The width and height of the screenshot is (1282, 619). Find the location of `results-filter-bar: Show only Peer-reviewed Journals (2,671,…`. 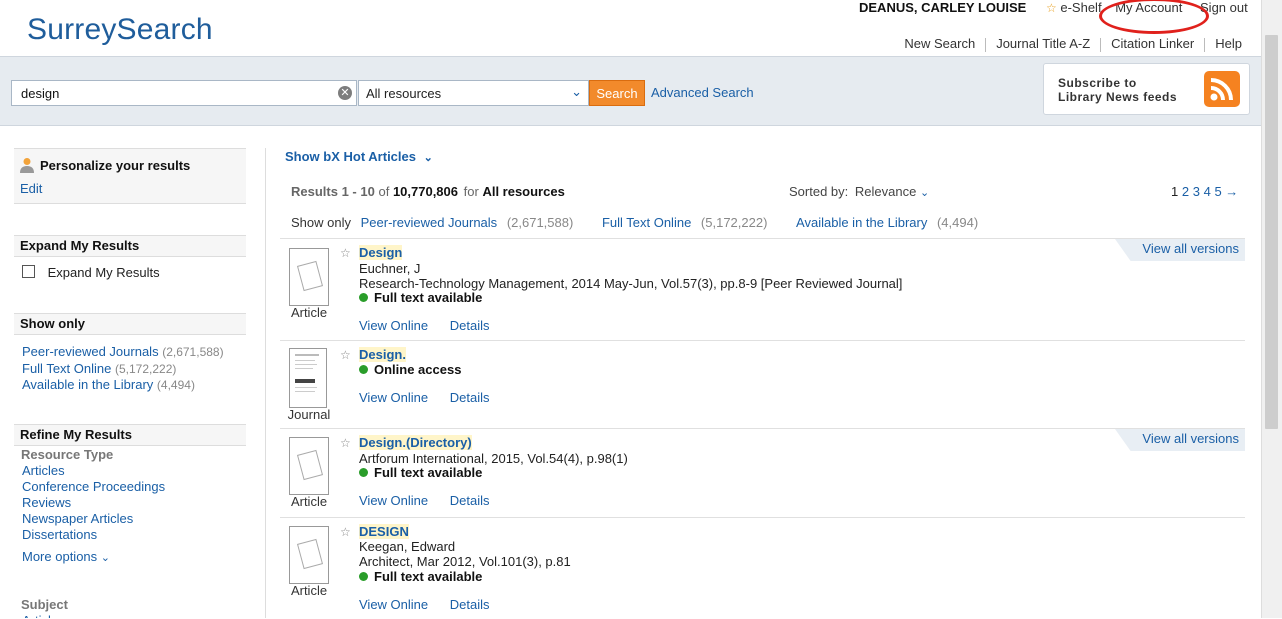

results-filter-bar: Show only Peer-reviewed Journals (2,671,… is located at coordinates (634, 222).